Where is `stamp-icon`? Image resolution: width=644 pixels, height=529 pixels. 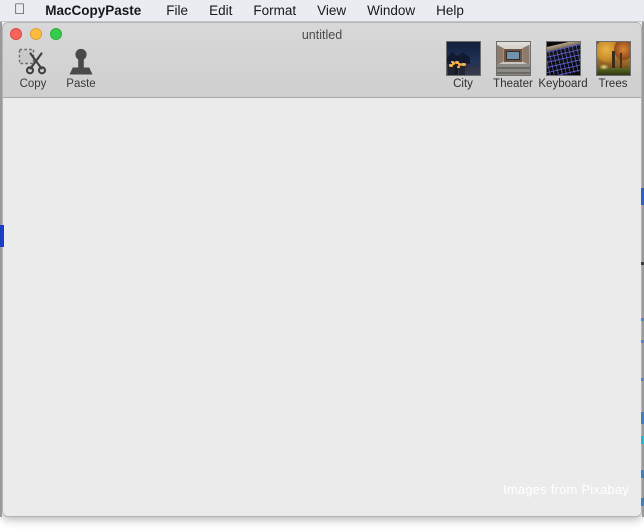
stamp-icon is located at coordinates (81, 61).